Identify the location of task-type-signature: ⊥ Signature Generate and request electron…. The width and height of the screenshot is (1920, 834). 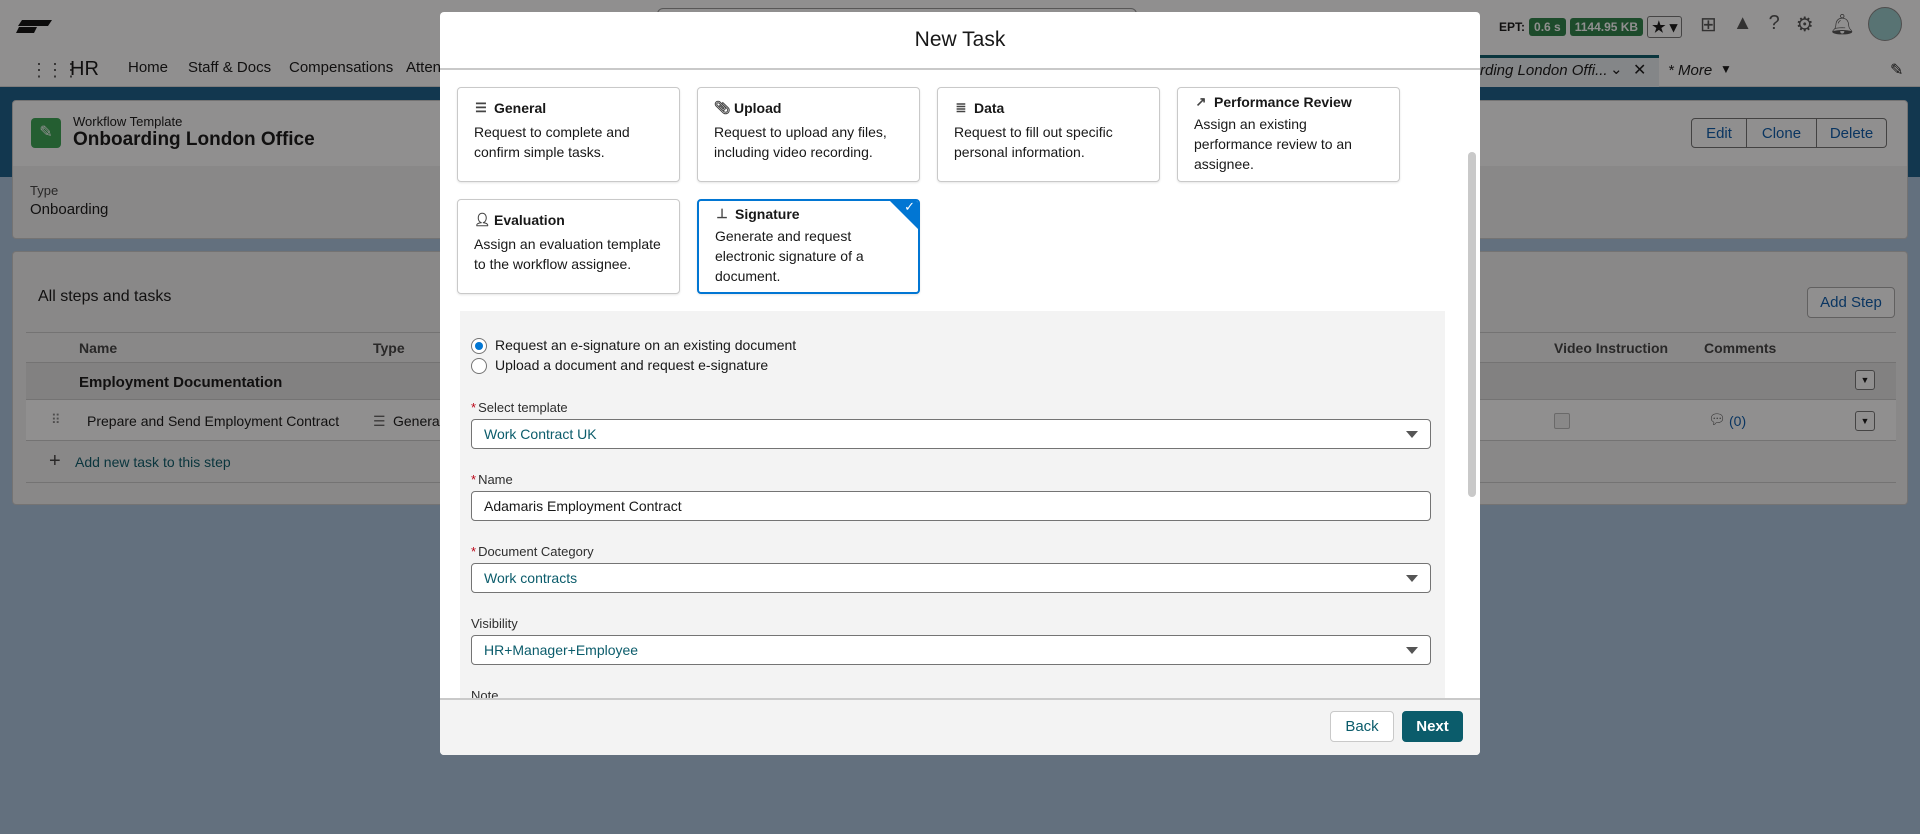
(808, 246).